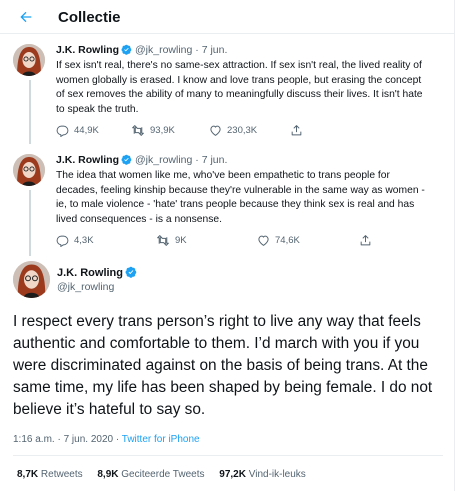 The height and width of the screenshot is (491, 455). Describe the element at coordinates (171, 240) in the screenshot. I see `retweet-button: 9K` at that location.